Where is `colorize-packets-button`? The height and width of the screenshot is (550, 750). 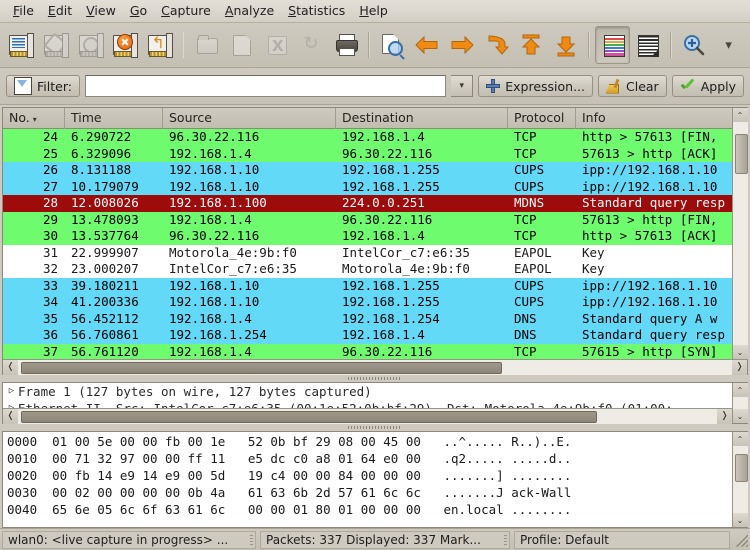 colorize-packets-button is located at coordinates (612, 45).